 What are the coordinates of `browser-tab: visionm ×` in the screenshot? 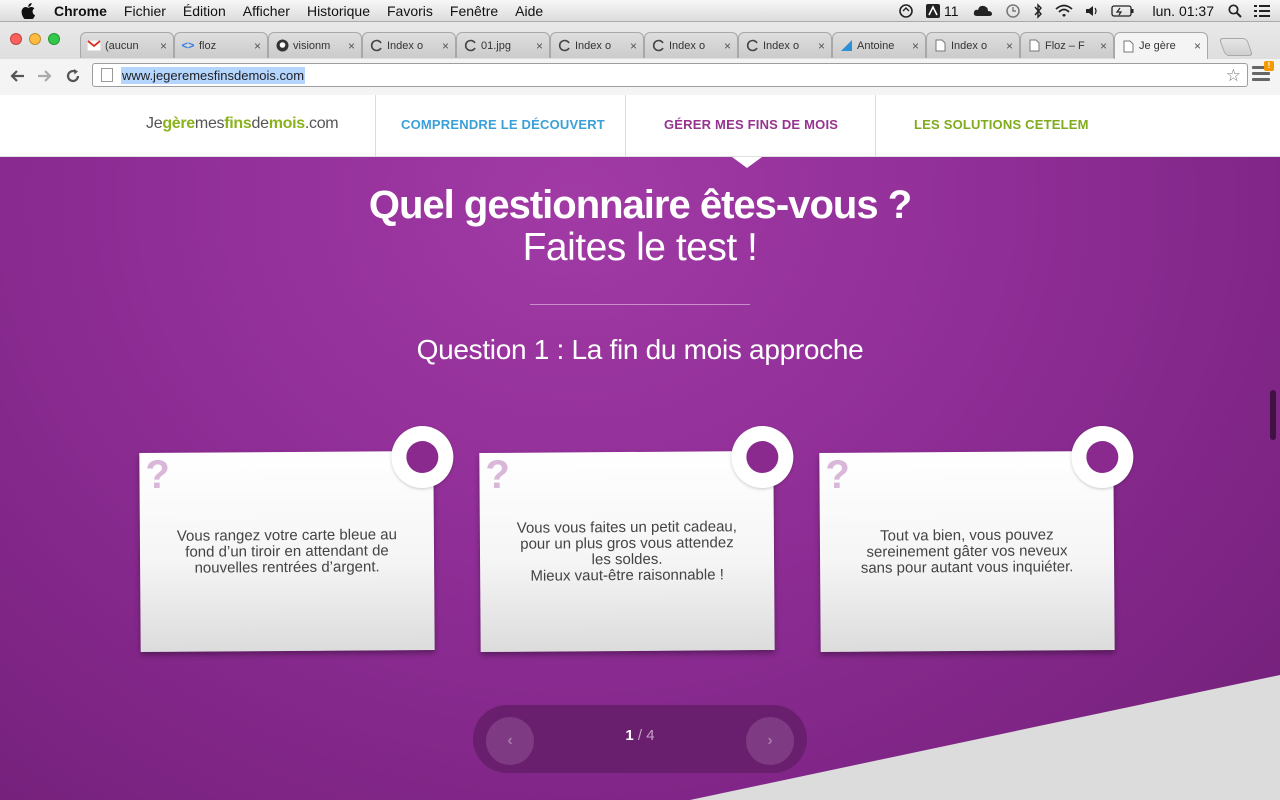 It's located at (315, 45).